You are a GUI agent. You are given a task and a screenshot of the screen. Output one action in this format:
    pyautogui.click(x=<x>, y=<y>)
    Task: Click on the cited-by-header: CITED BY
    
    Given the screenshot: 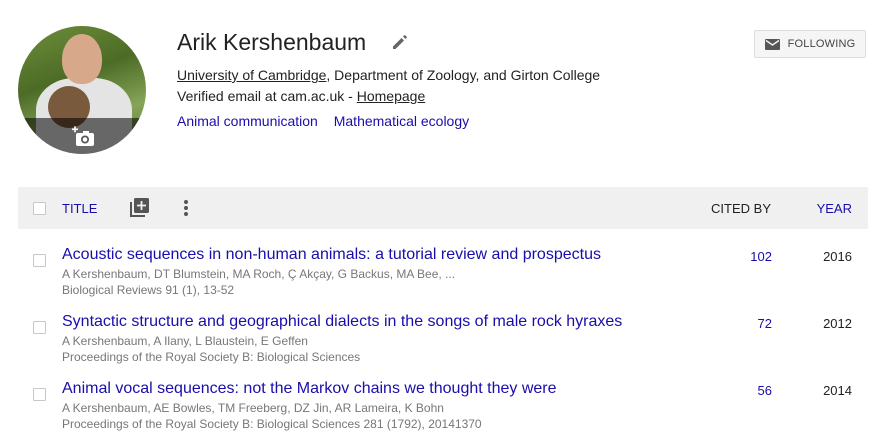 What is the action you would take?
    pyautogui.click(x=741, y=208)
    